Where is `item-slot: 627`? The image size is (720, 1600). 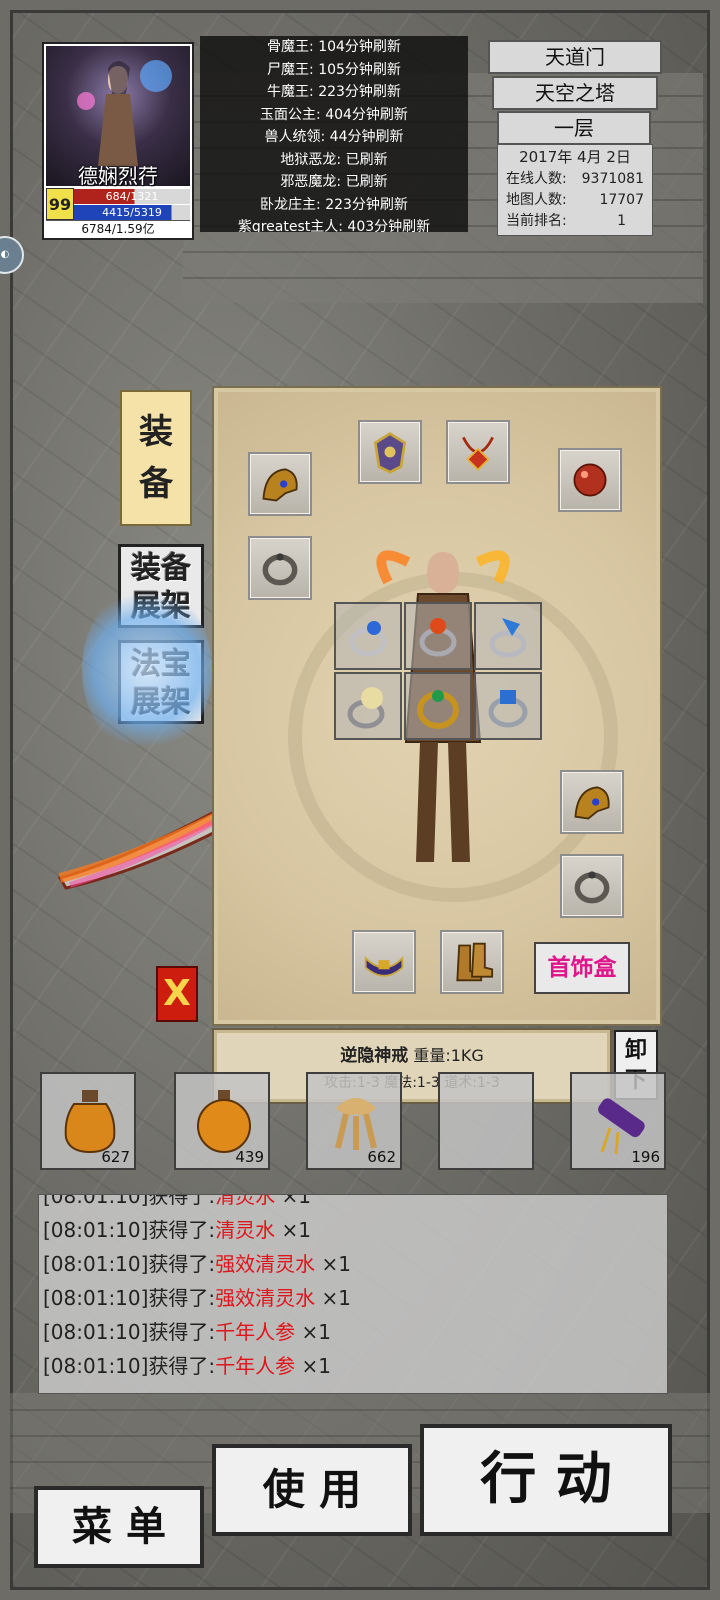 item-slot: 627 is located at coordinates (88, 1121).